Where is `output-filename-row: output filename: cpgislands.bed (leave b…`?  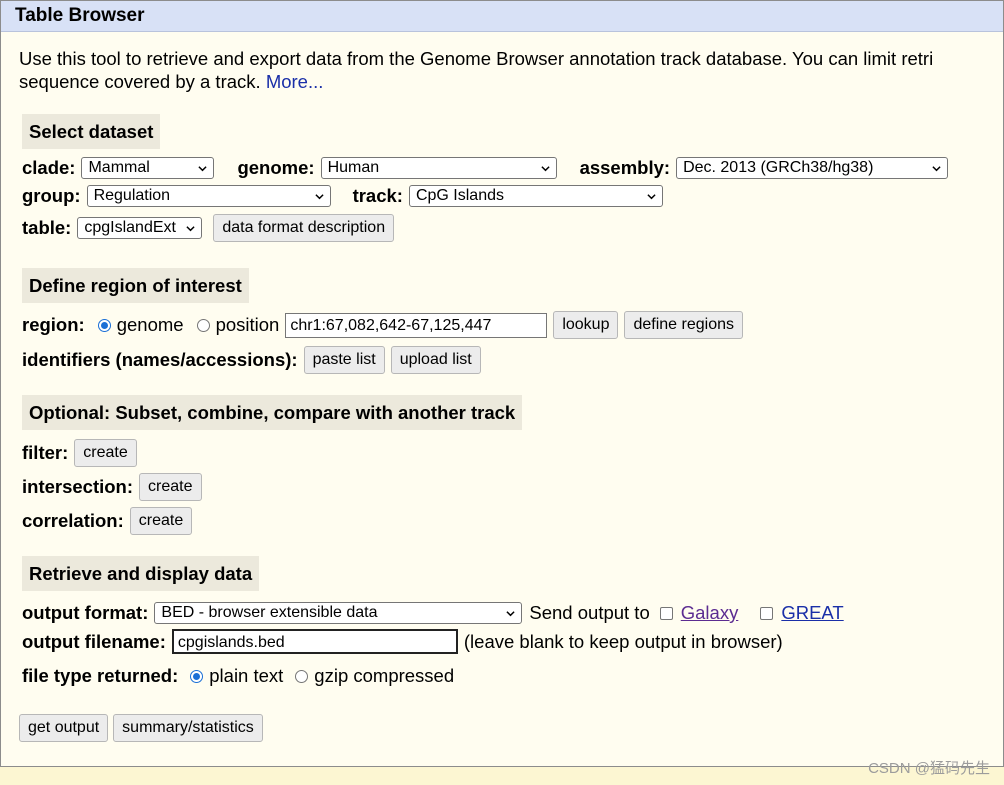
output-filename-row: output filename: cpgislands.bed (leave b… is located at coordinates (402, 641).